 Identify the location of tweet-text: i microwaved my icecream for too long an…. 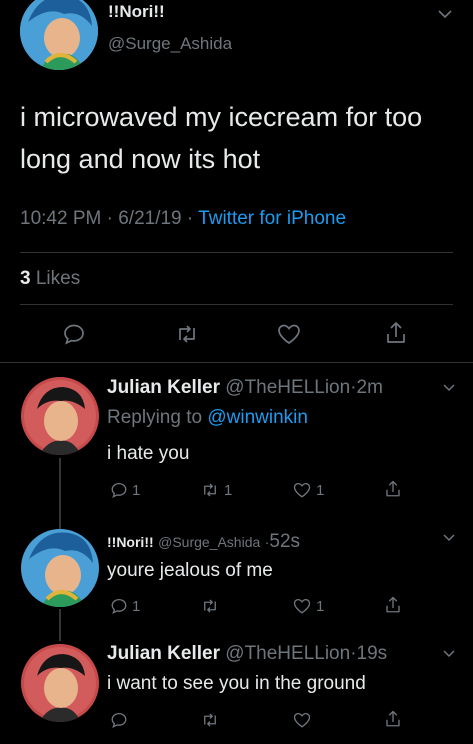
(221, 138).